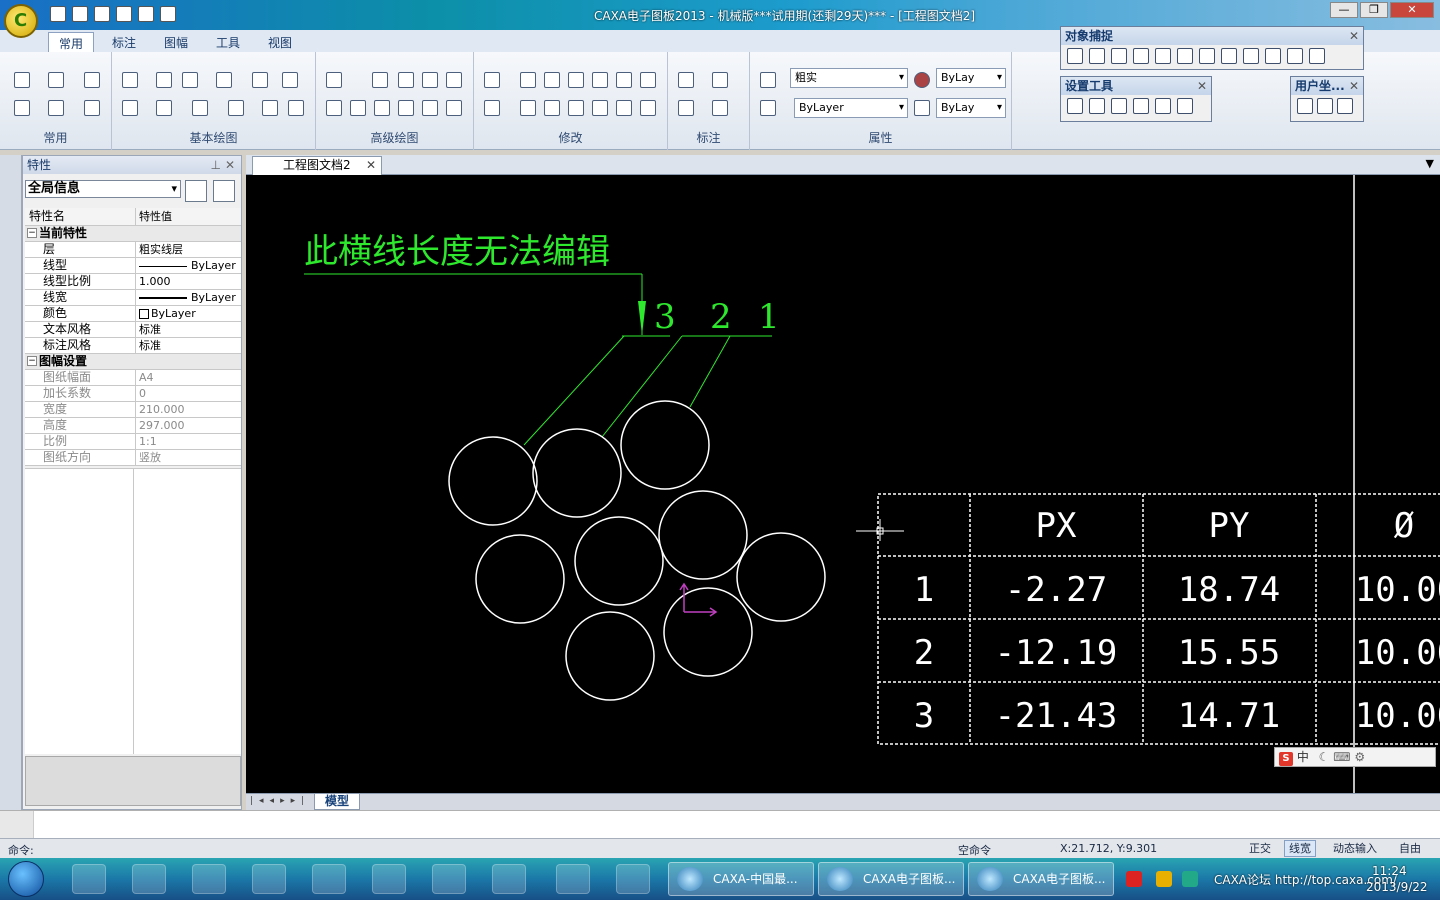  Describe the element at coordinates (236, 108) in the screenshot. I see `block-icon` at that location.